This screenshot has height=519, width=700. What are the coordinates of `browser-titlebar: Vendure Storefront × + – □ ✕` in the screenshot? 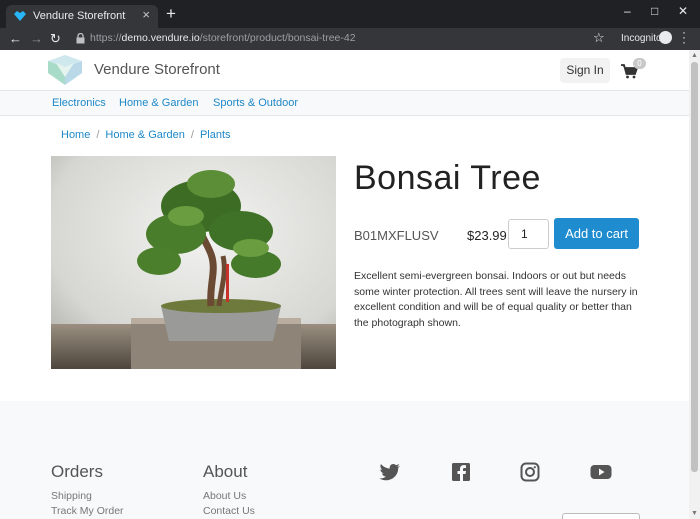 It's located at (350, 14).